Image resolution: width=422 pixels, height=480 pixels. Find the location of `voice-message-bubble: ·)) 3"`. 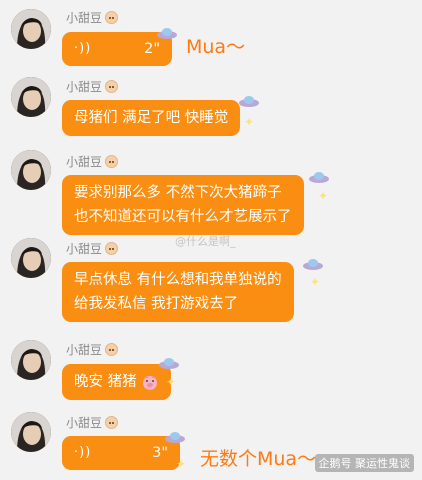

voice-message-bubble: ·)) 3" is located at coordinates (121, 453).